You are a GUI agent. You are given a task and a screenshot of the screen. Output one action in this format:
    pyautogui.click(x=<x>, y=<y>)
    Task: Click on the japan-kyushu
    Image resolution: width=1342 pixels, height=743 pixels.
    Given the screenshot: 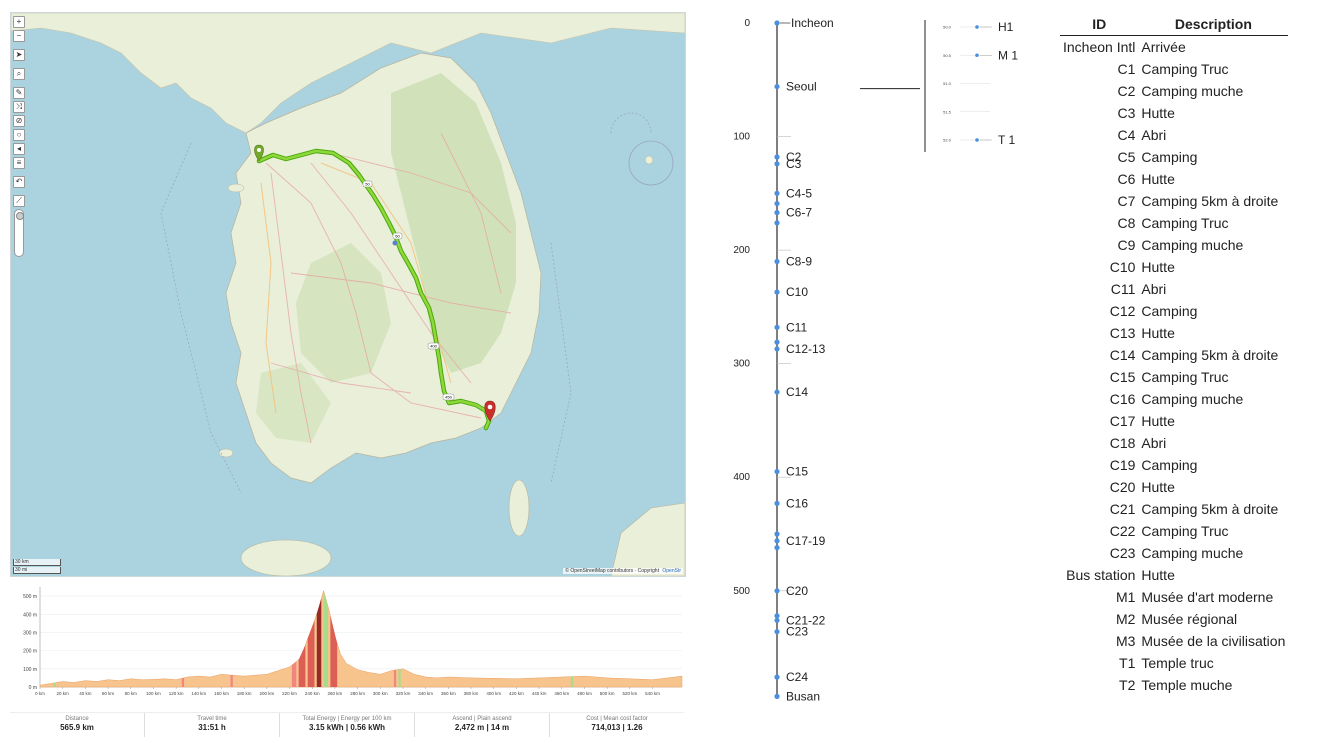 What is the action you would take?
    pyautogui.click(x=647, y=539)
    